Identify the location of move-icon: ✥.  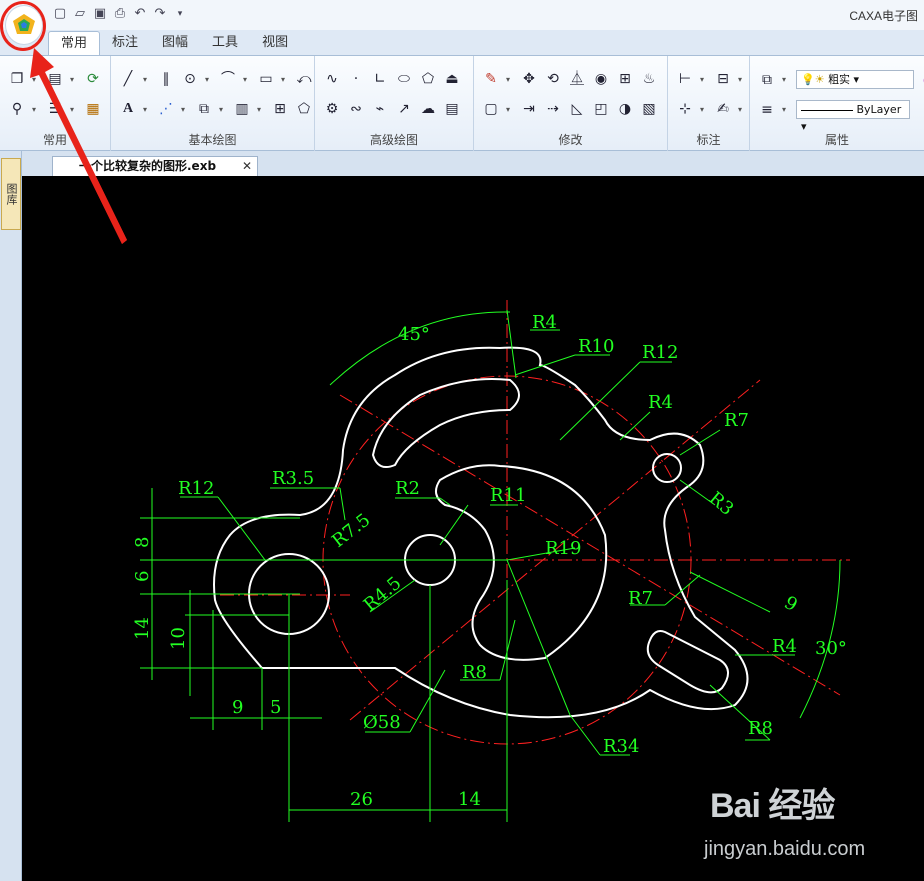
(529, 79).